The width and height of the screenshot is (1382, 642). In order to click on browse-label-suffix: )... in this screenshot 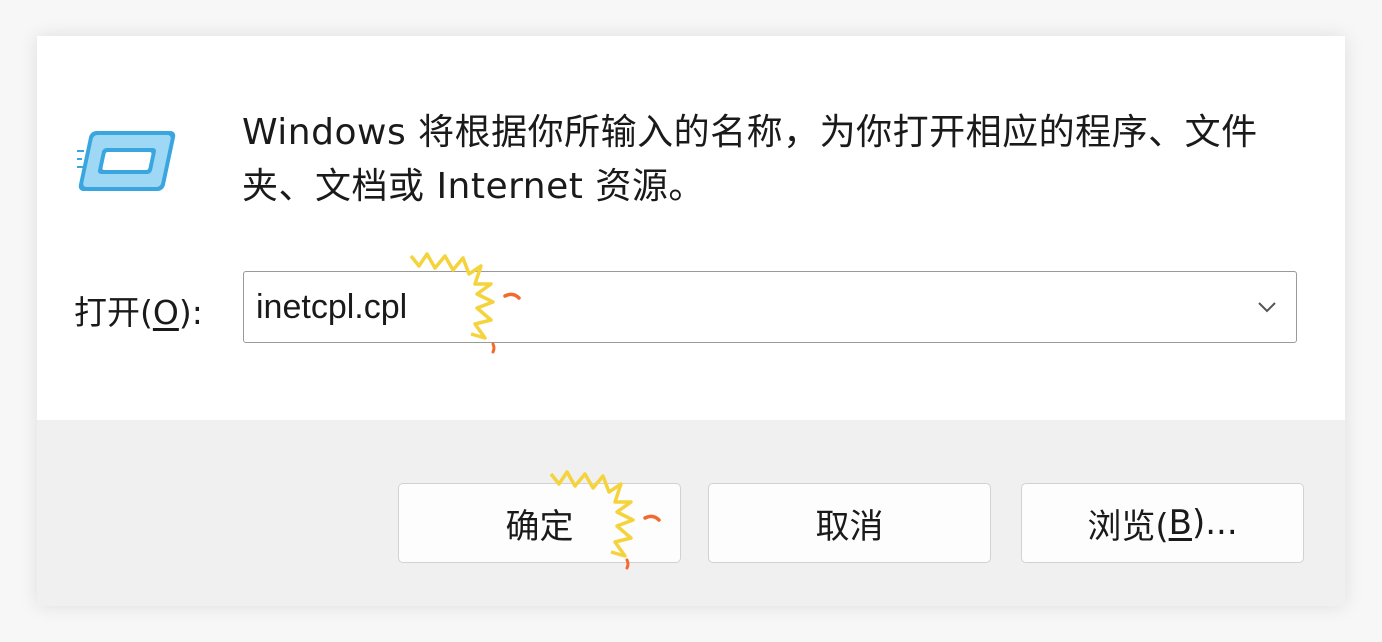, I will do `click(1214, 523)`.